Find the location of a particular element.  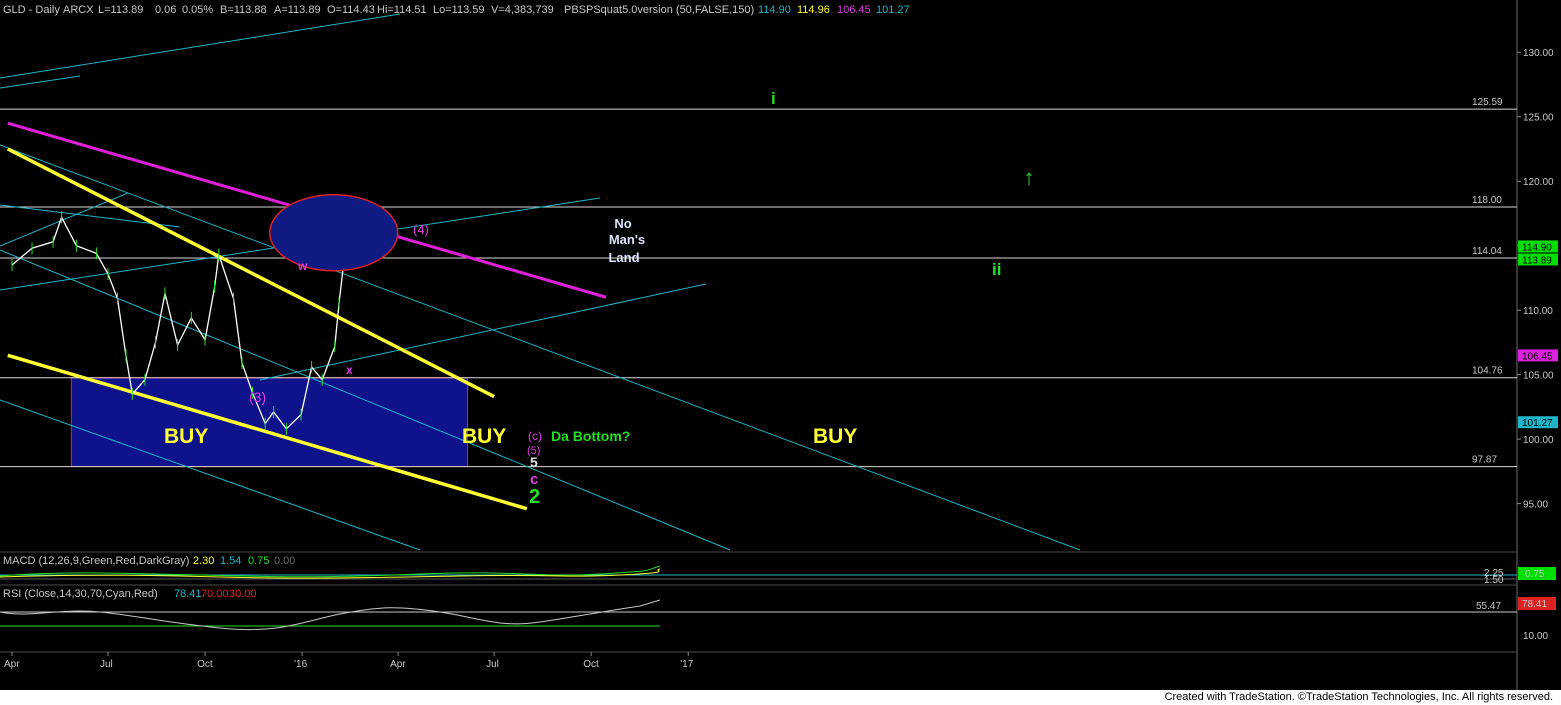

y-tick-label: 95.00 is located at coordinates (1535, 505).